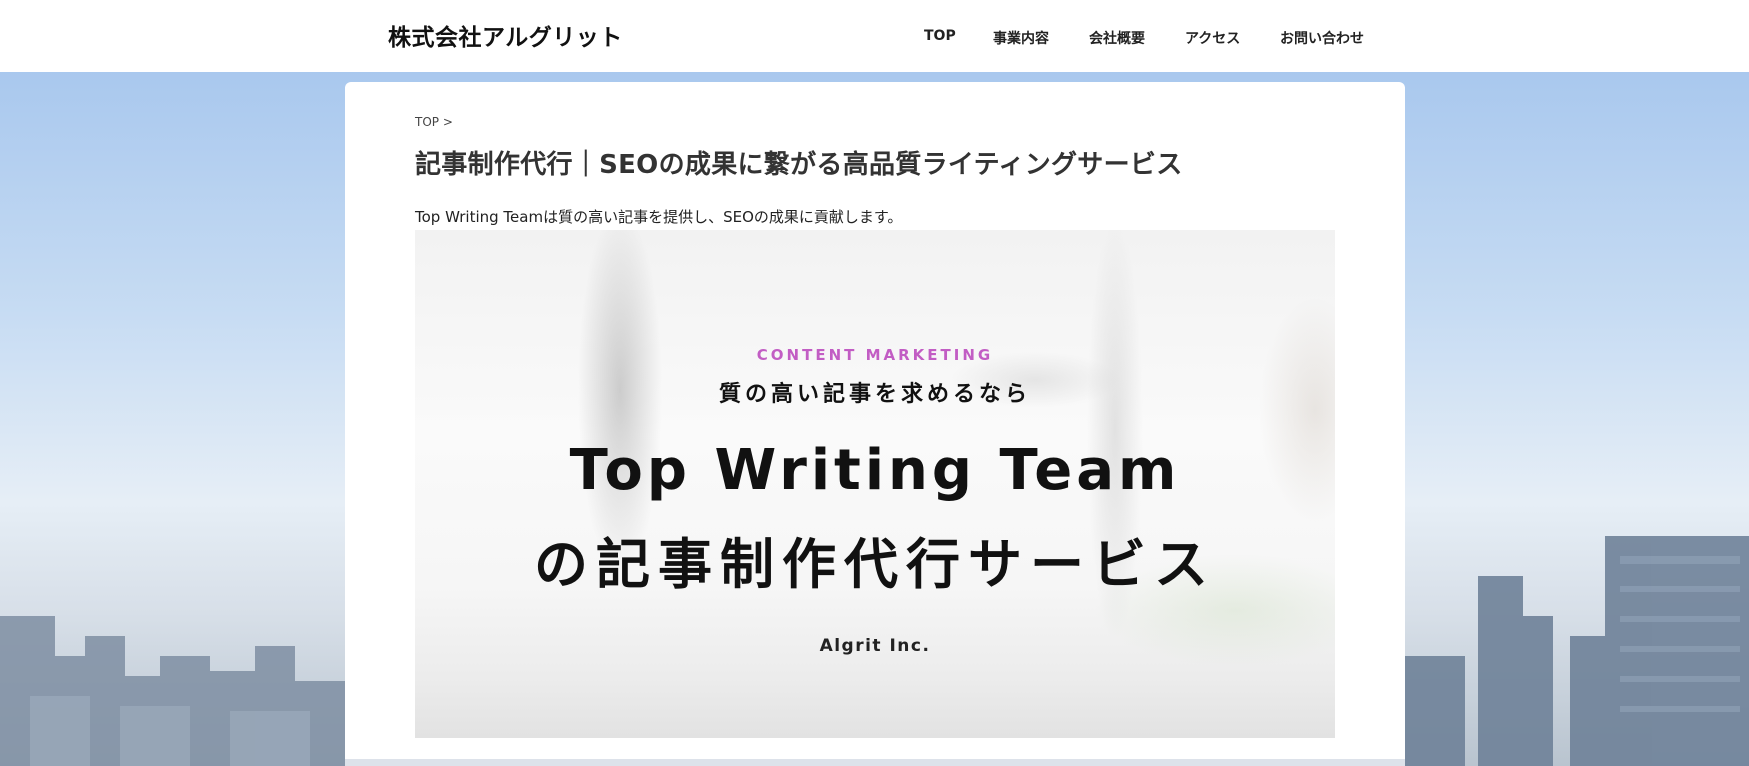 This screenshot has height=766, width=1749. What do you see at coordinates (875, 470) in the screenshot?
I see `hero-title-line1: Top Writing Team` at bounding box center [875, 470].